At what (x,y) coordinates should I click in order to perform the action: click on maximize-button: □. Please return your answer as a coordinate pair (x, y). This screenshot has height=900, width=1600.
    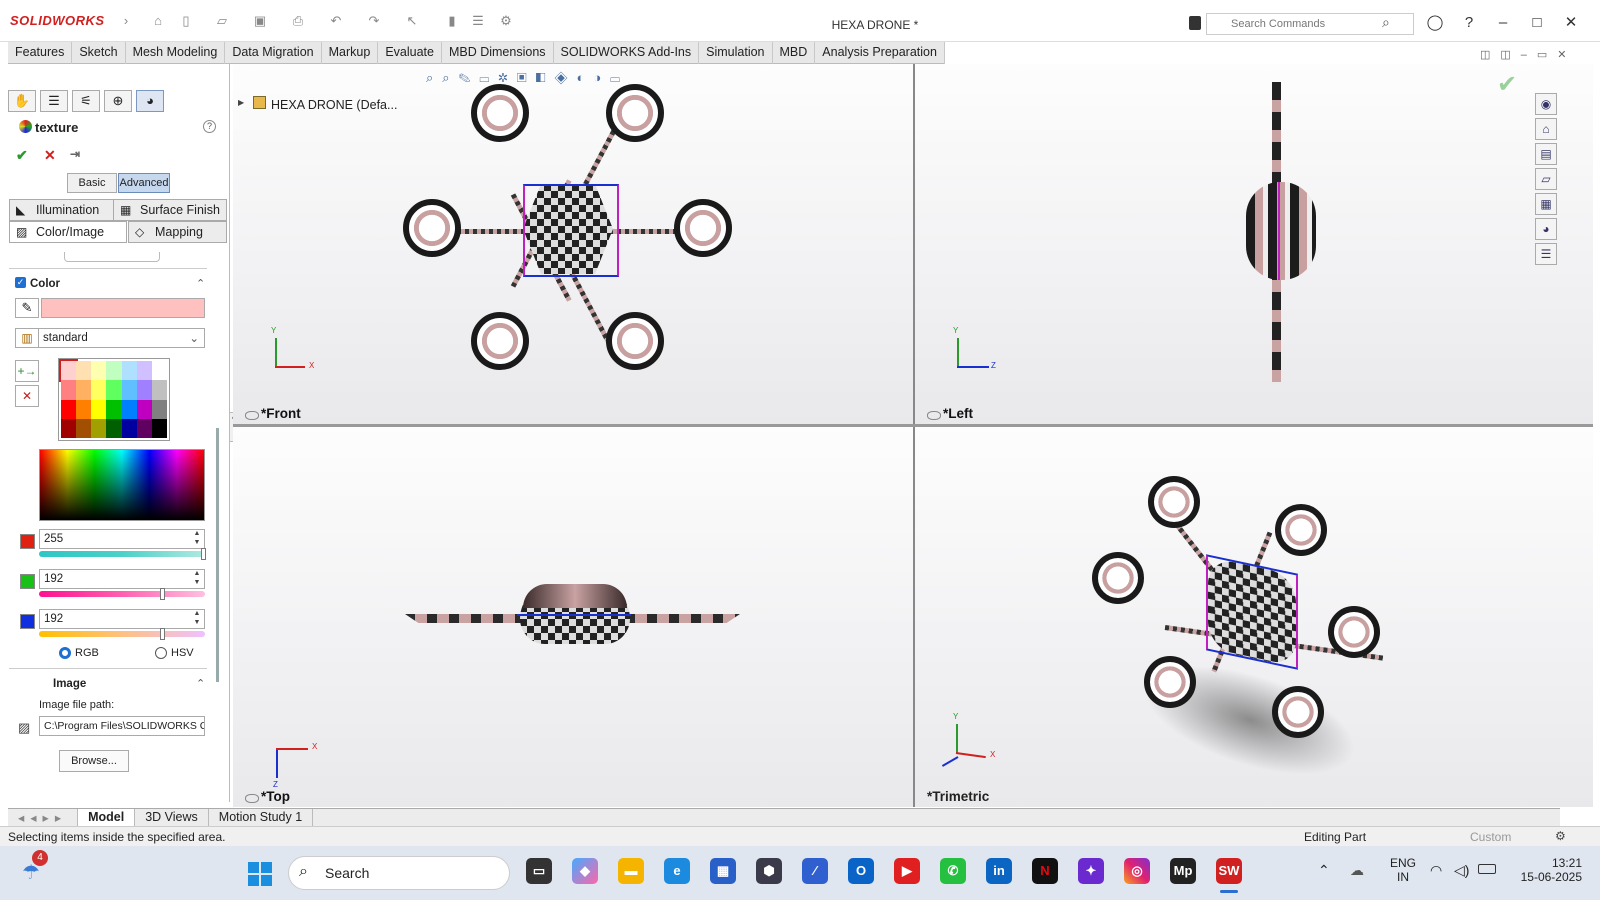
    Looking at the image, I should click on (1537, 23).